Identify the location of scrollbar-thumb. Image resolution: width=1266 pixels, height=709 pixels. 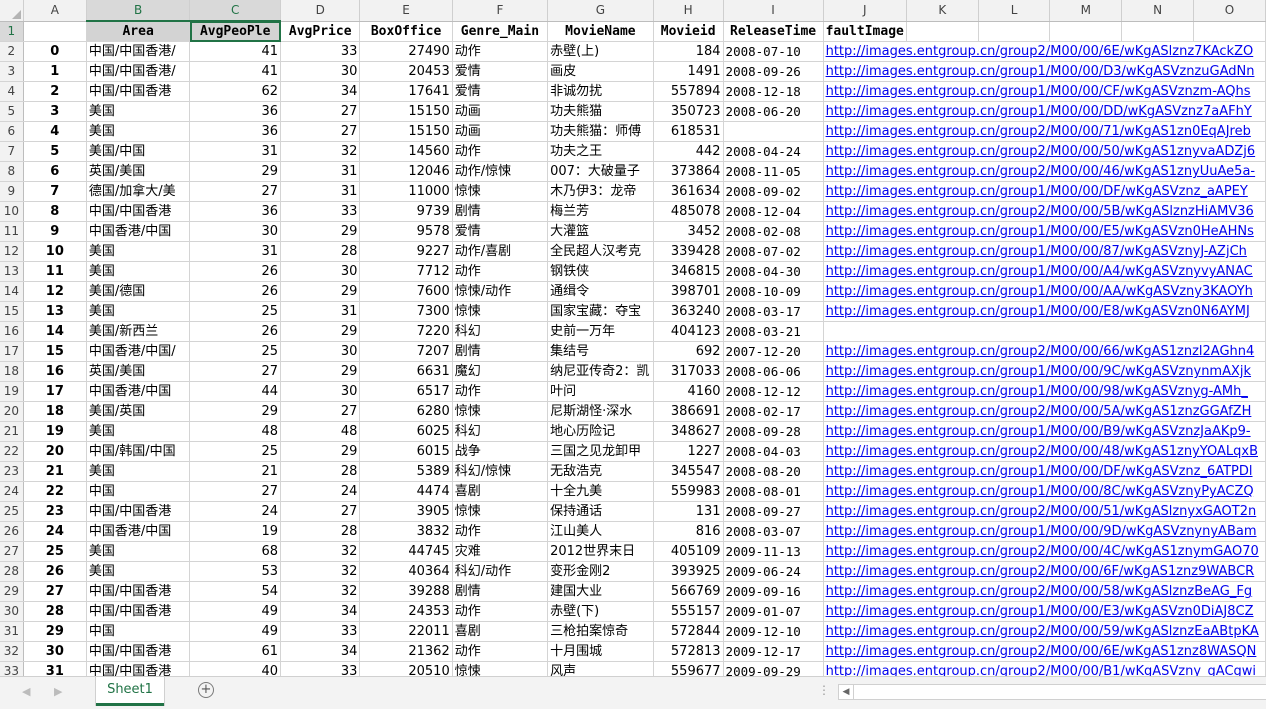
(1060, 691).